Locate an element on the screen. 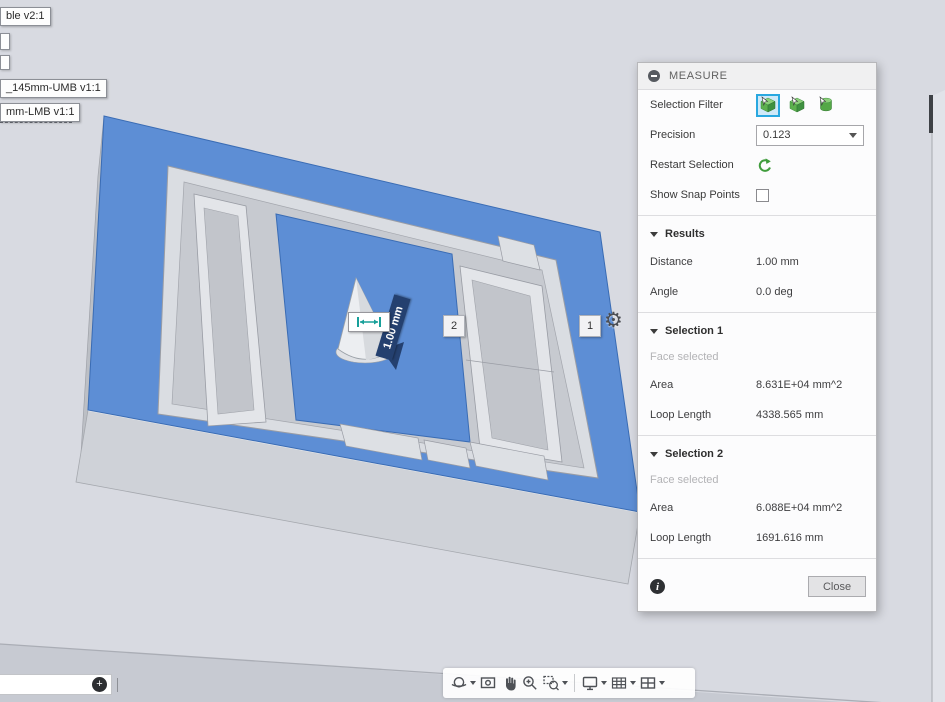  base-plate-right-face is located at coordinates (938, 396).